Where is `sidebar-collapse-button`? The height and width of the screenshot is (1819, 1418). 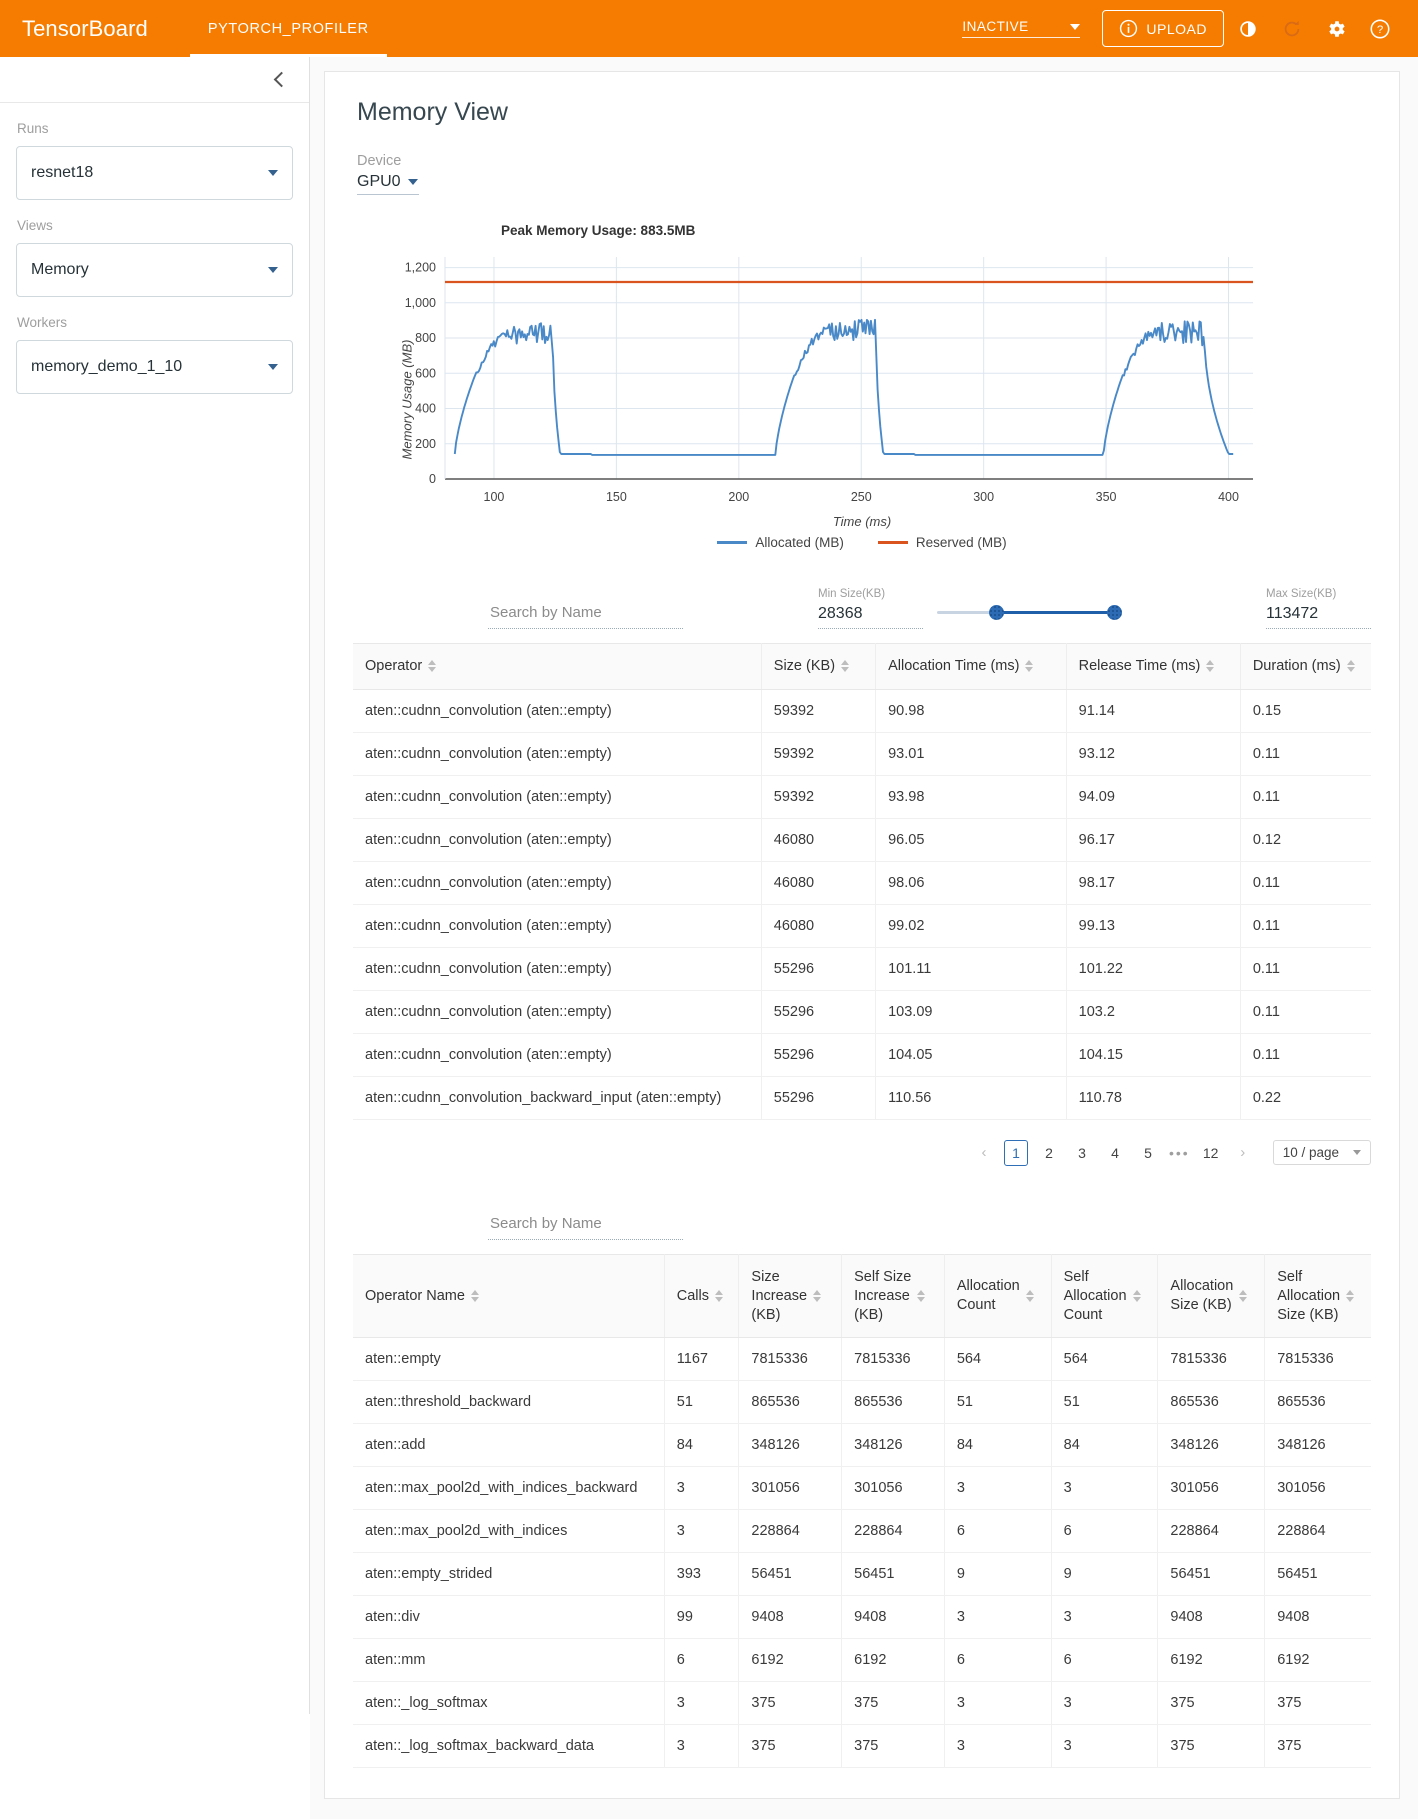 sidebar-collapse-button is located at coordinates (154, 80).